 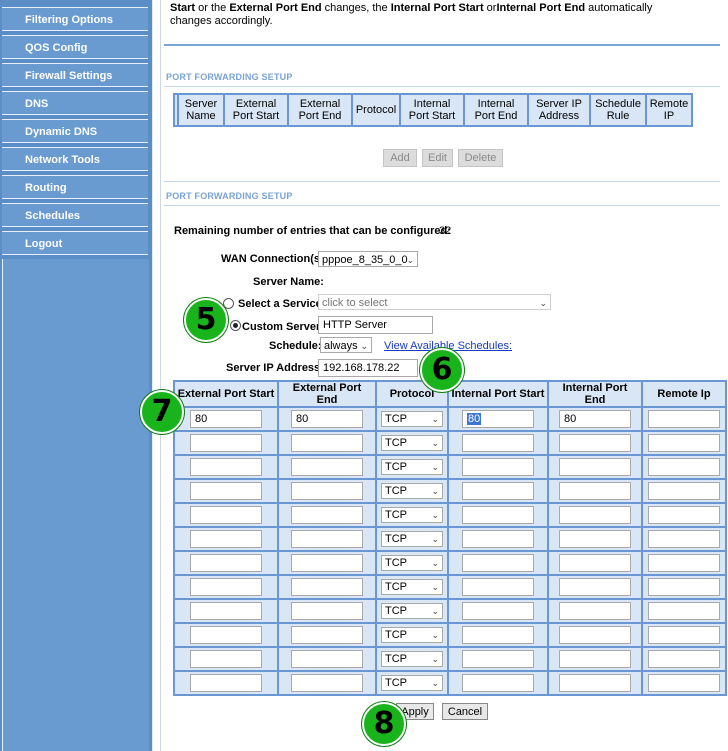 I want to click on custom-server-input: HTTP Server, so click(x=375, y=325).